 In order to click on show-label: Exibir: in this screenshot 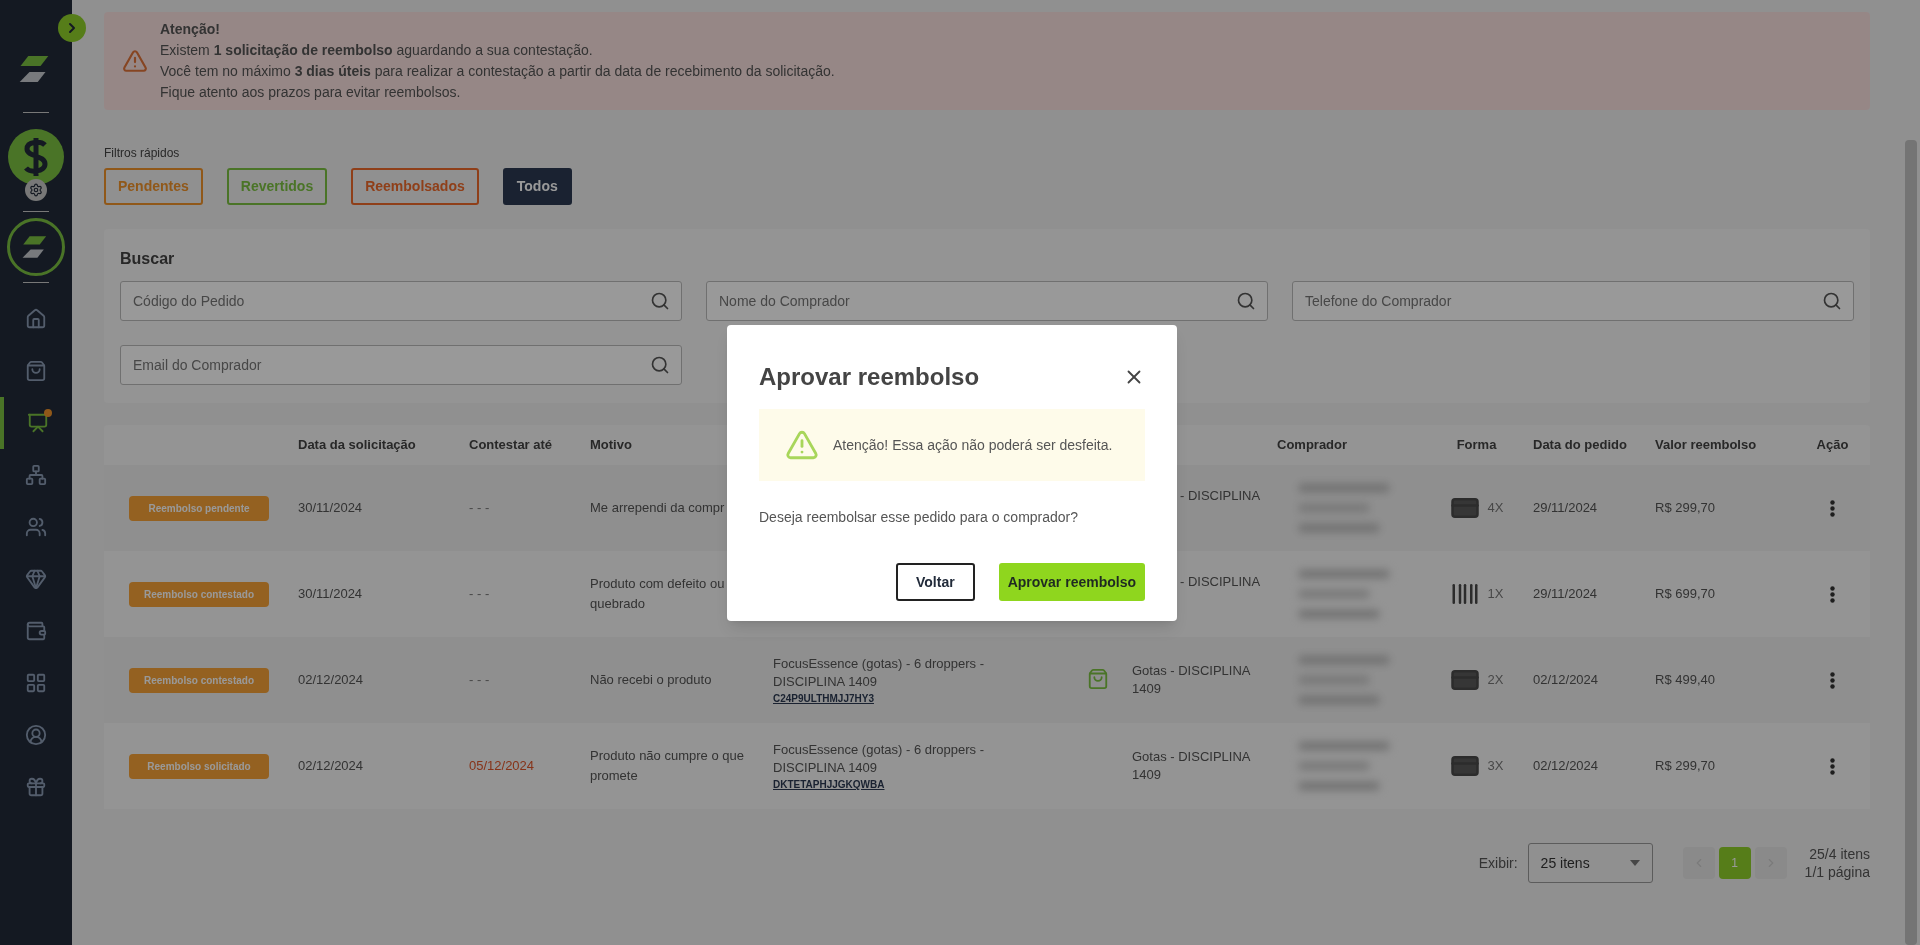, I will do `click(1498, 863)`.